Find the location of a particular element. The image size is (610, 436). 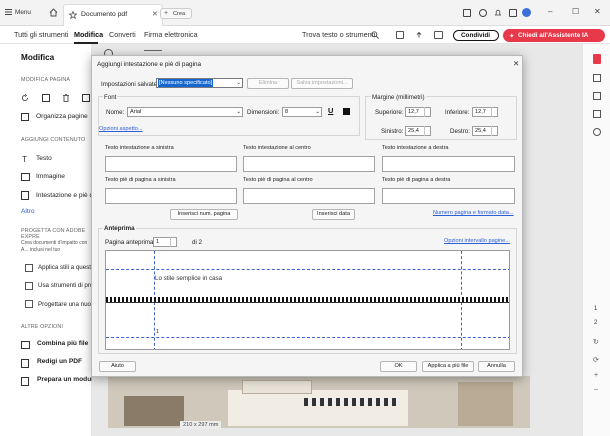

footer-right-textbox is located at coordinates (448, 196).